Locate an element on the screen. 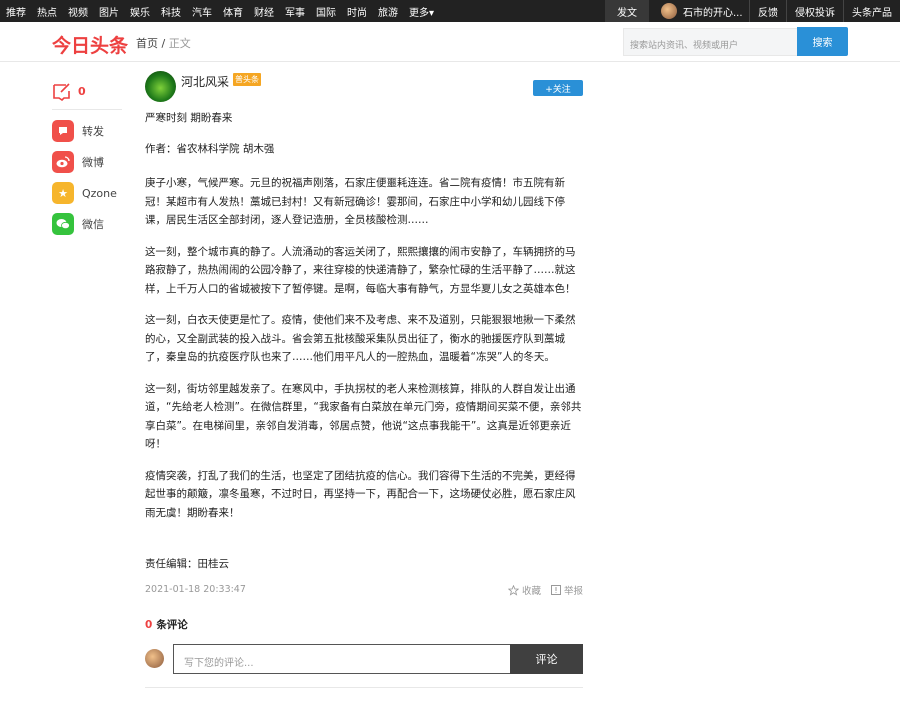 Image resolution: width=900 pixels, height=728 pixels. article-actions: 收藏 举报 is located at coordinates (543, 590).